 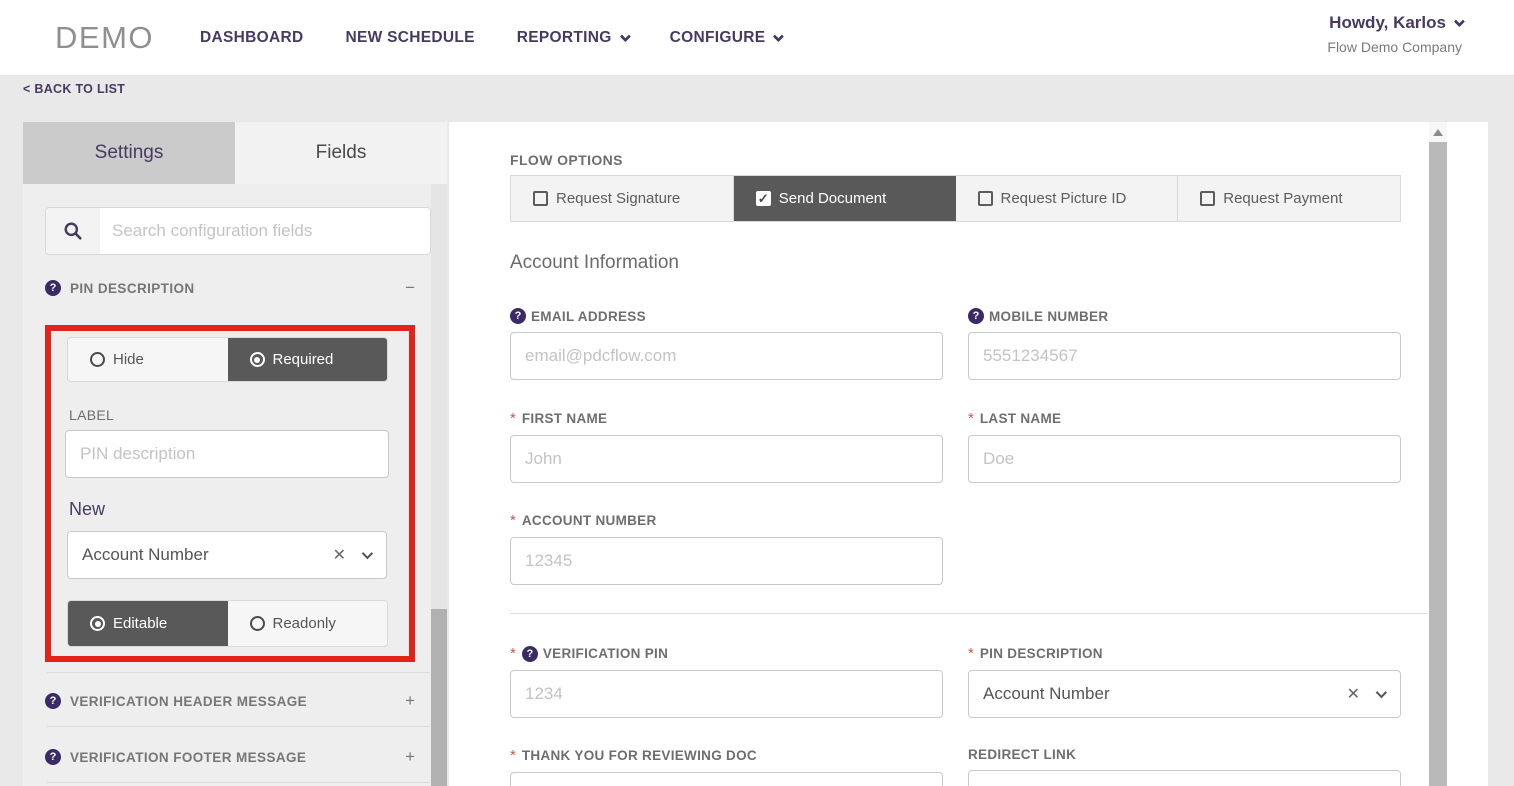 What do you see at coordinates (341, 153) in the screenshot?
I see `tab-fields: Fields` at bounding box center [341, 153].